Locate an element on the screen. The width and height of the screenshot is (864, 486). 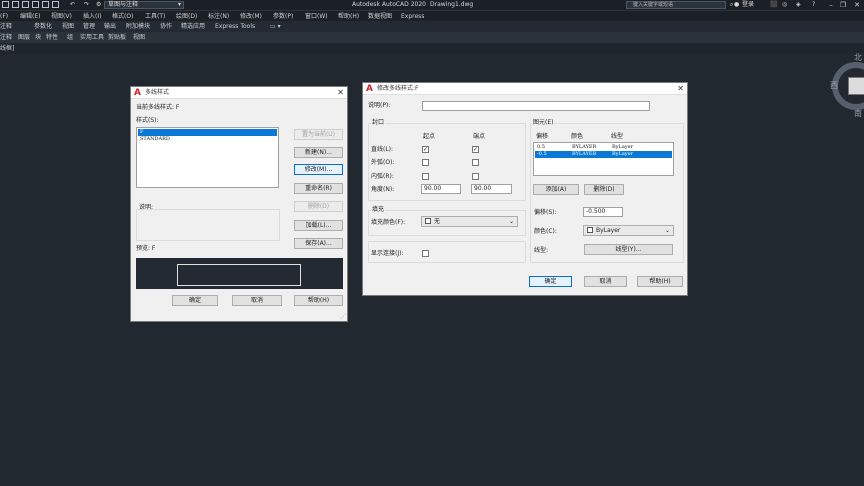
caps-inner-arc-start-checkbox is located at coordinates (425, 176).